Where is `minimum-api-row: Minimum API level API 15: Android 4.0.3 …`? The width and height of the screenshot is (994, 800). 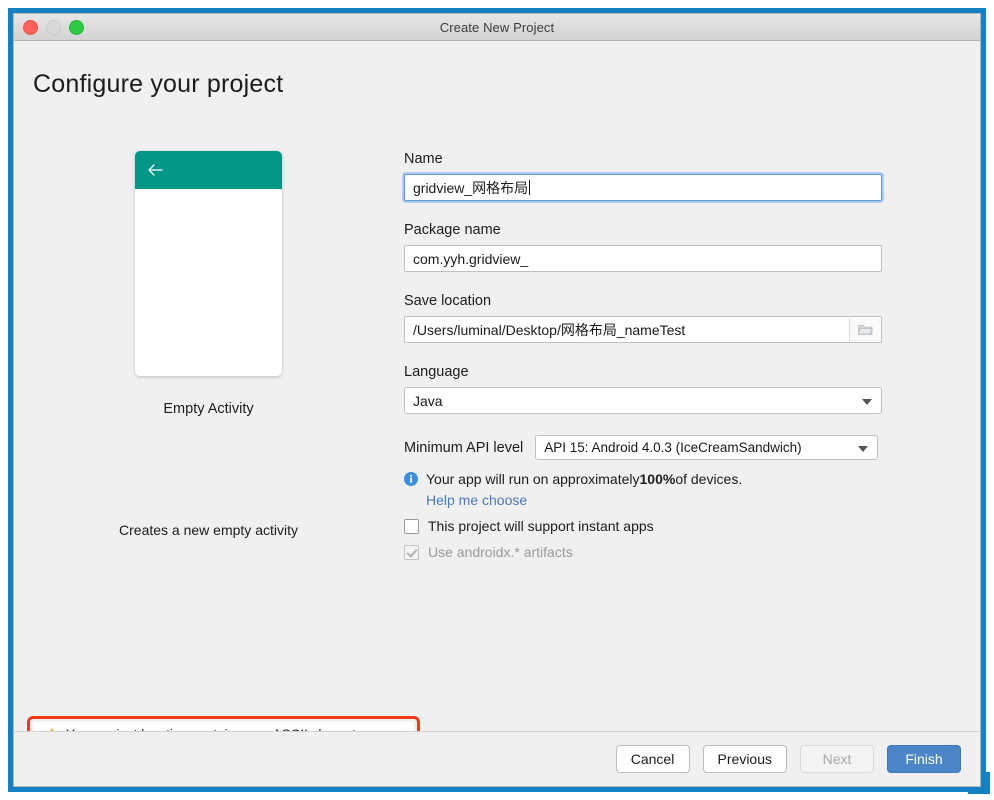
minimum-api-row: Minimum API level API 15: Android 4.0.3 … is located at coordinates (651, 447).